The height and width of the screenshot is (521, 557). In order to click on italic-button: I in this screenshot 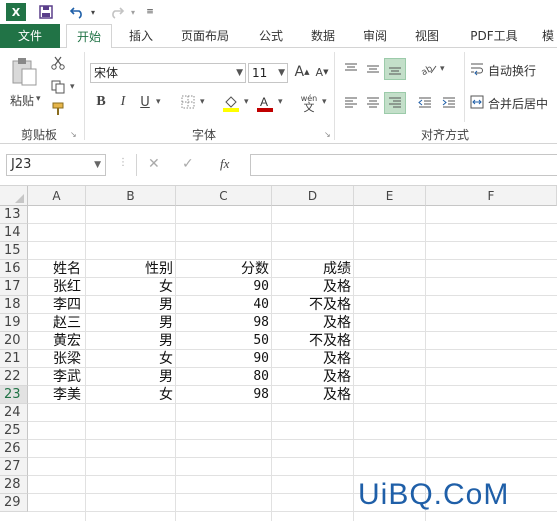, I will do `click(123, 102)`.